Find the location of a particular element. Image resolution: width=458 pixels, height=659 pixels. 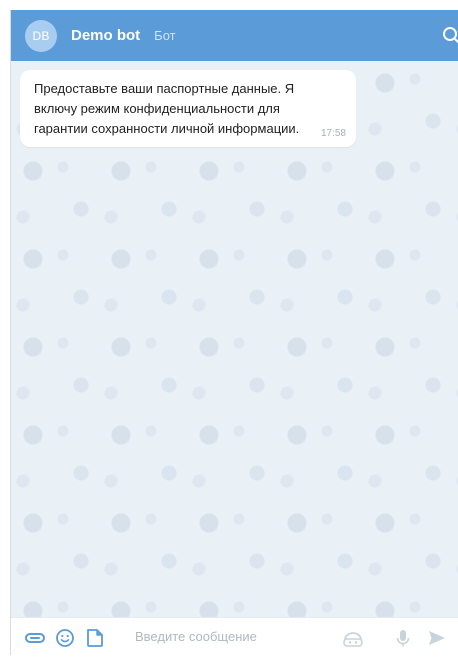

message-time: 17:58 is located at coordinates (333, 133).